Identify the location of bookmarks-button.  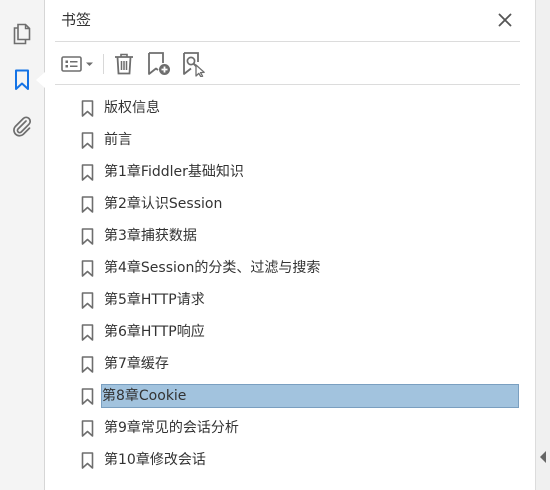
(22, 80).